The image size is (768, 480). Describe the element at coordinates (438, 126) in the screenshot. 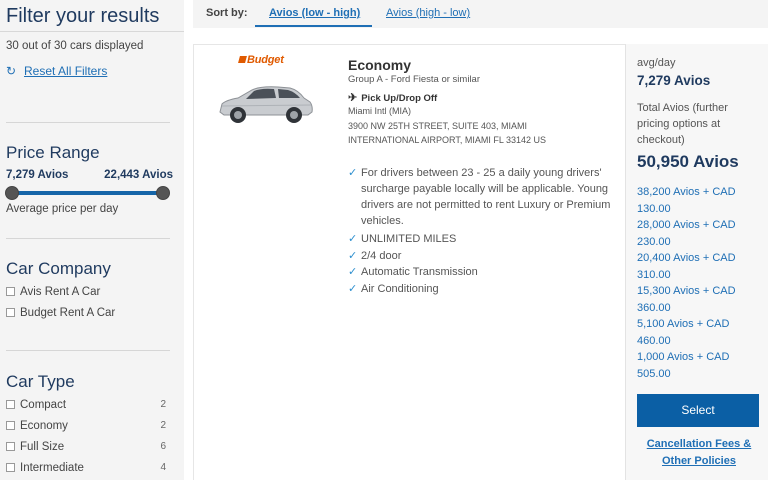

I see `location-address-line: 3900 NW 25TH STREET, SUITE 403, MIAMI` at that location.